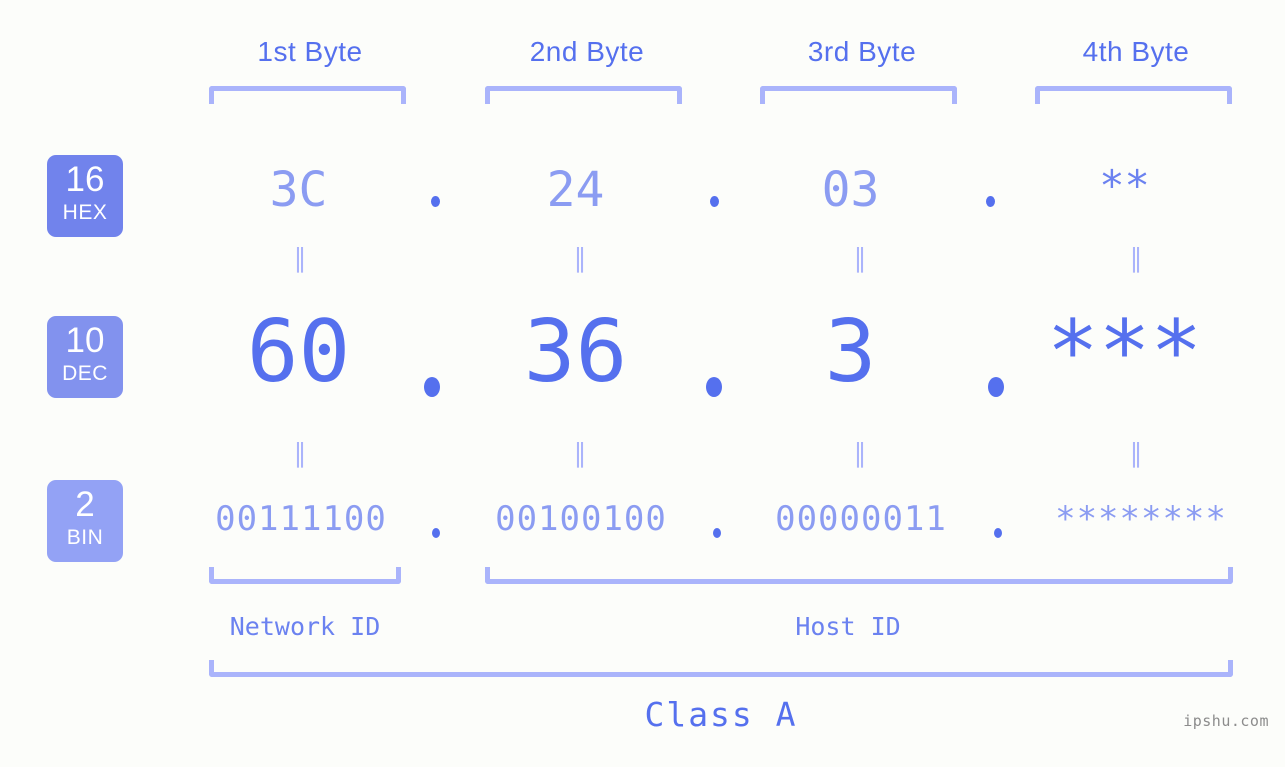  What do you see at coordinates (861, 519) in the screenshot?
I see `bin-byte-3: 00000011` at bounding box center [861, 519].